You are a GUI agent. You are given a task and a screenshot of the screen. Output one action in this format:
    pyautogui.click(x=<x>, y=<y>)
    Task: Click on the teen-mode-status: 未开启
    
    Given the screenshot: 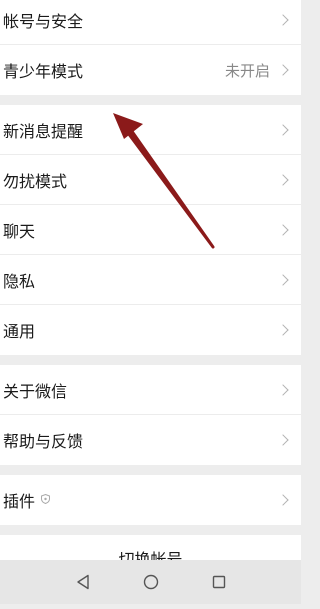 What is the action you would take?
    pyautogui.click(x=247, y=70)
    